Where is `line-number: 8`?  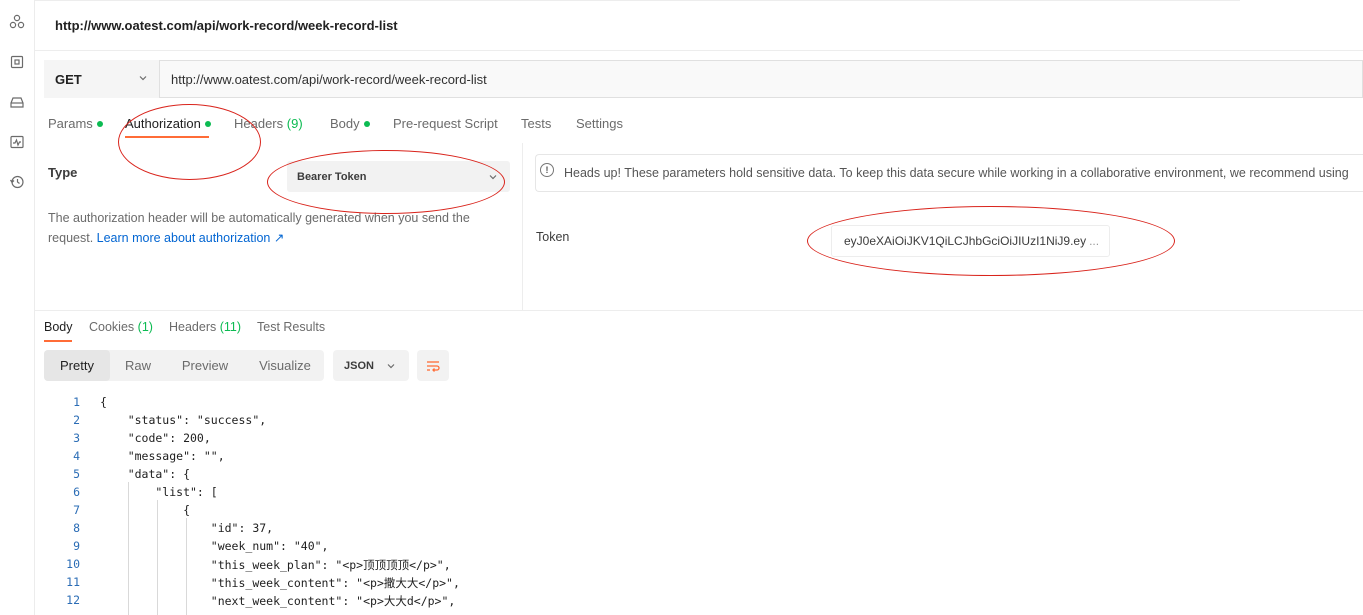 line-number: 8 is located at coordinates (76, 528).